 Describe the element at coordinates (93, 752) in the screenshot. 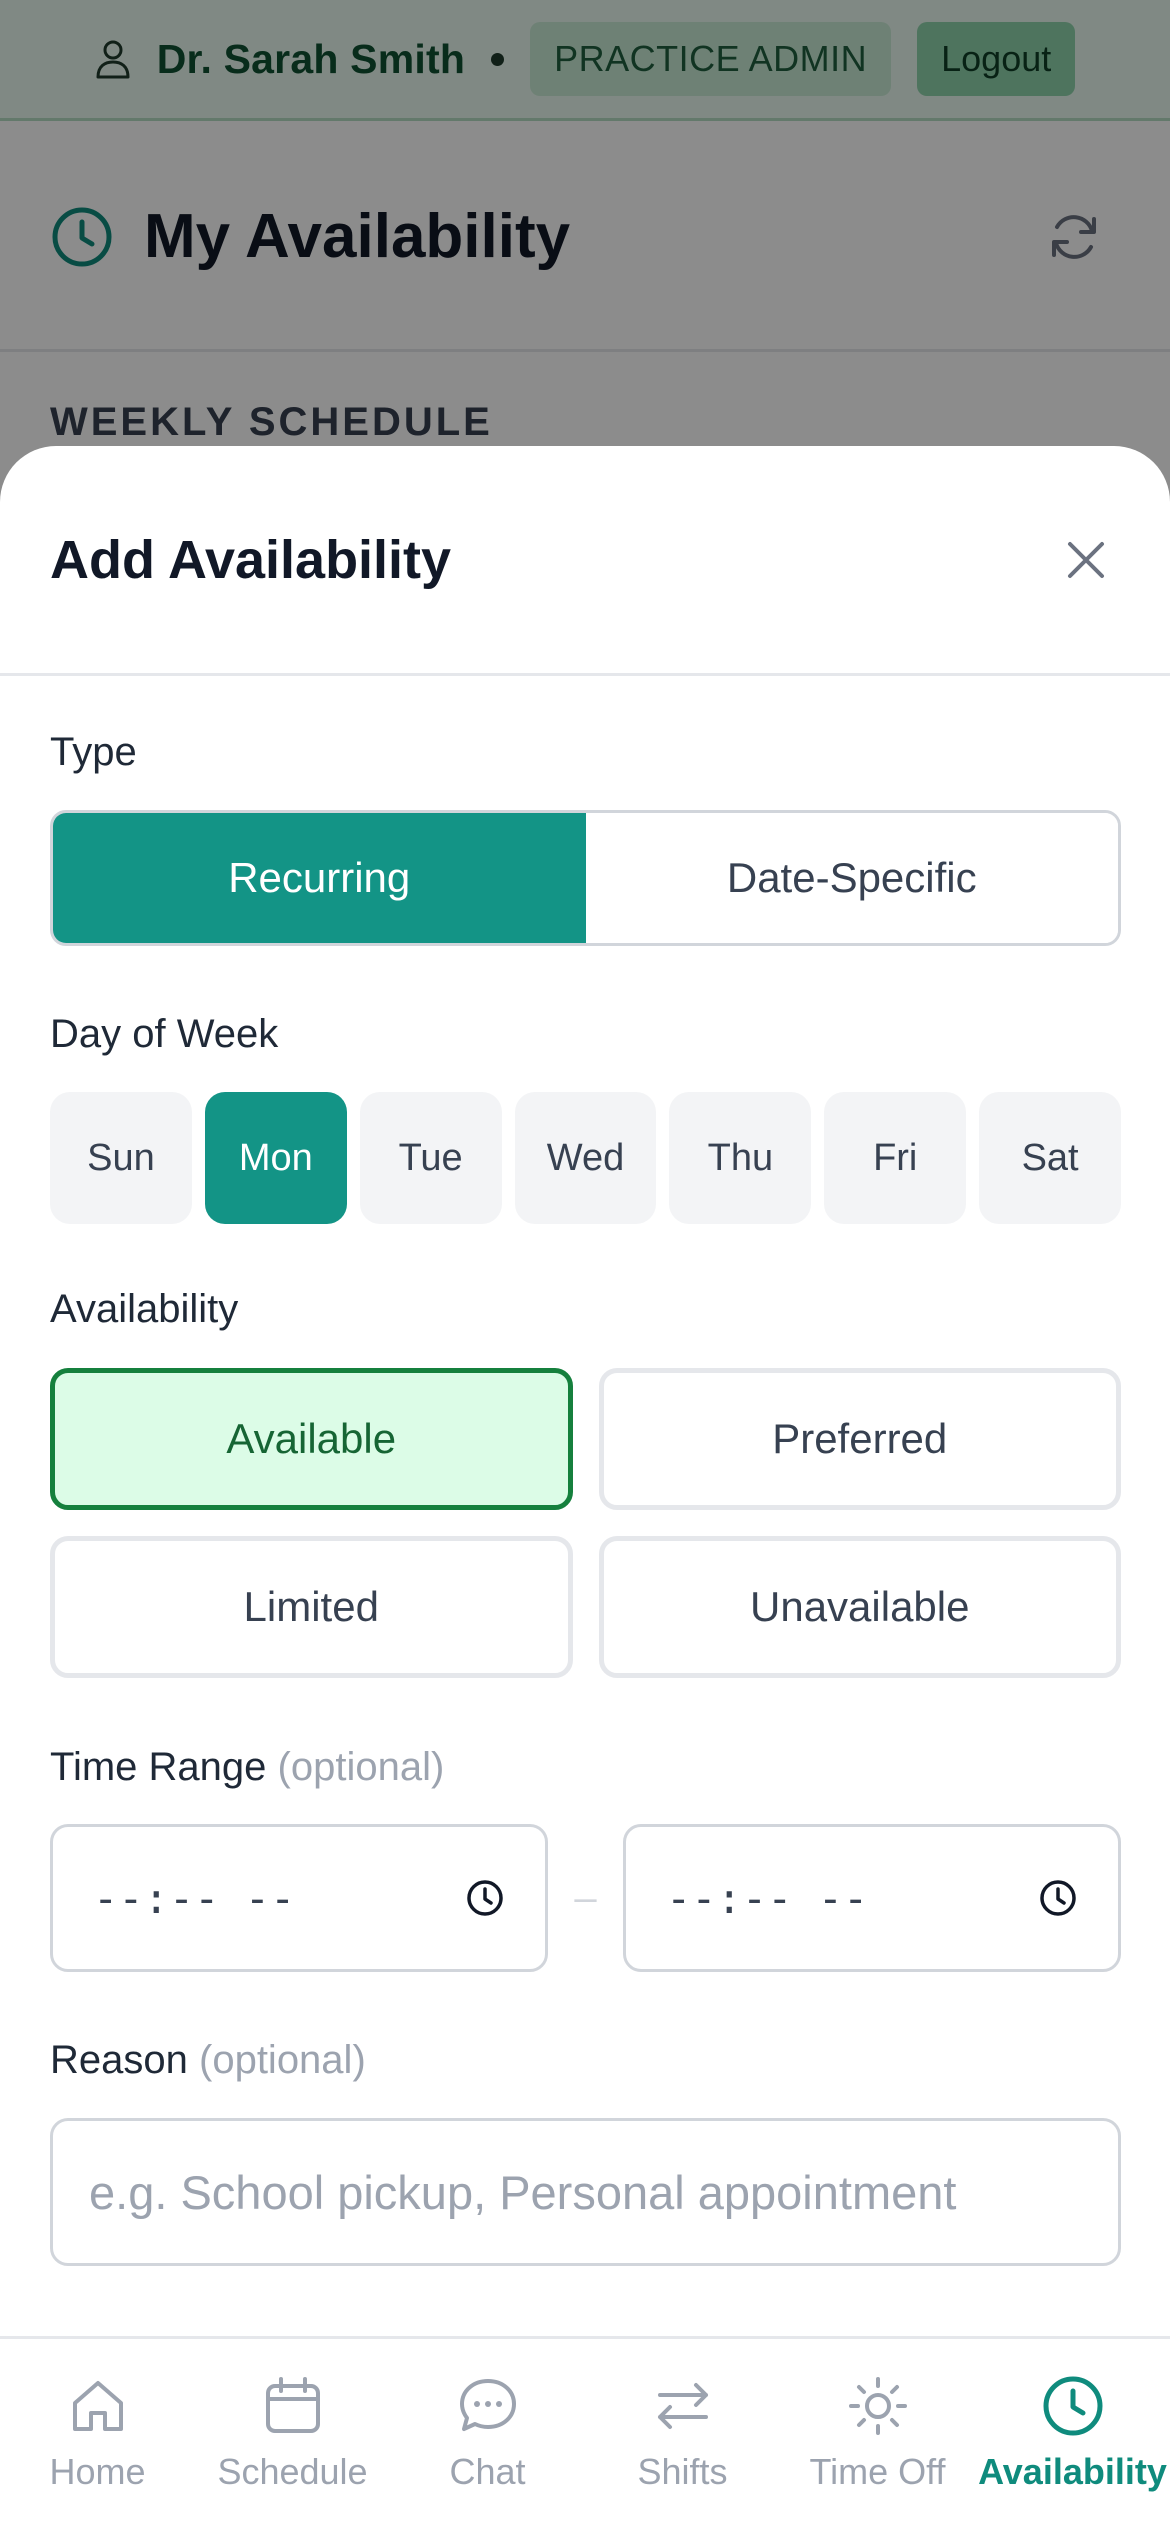

I see `type-label: Type` at that location.